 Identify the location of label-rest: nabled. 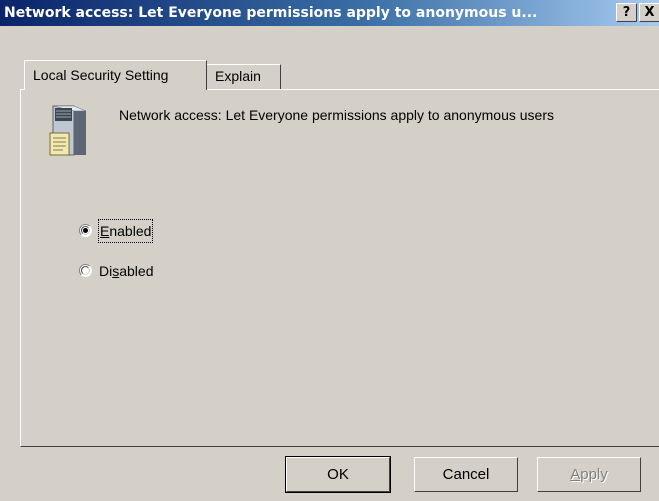
(130, 231).